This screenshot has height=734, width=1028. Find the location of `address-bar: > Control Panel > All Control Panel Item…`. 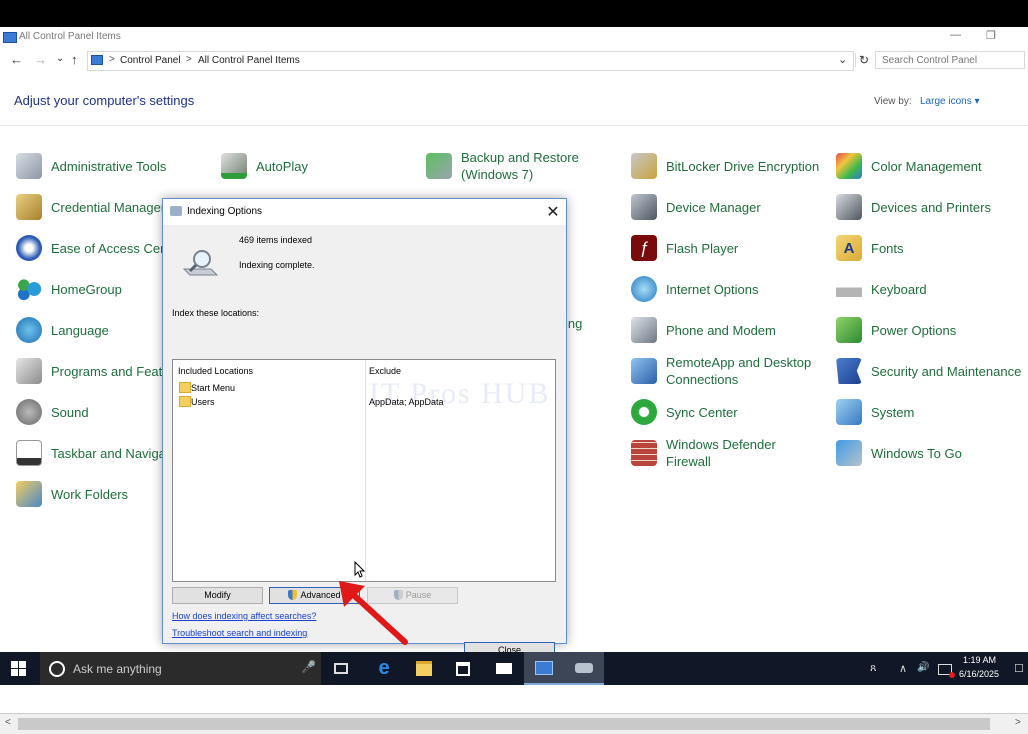

address-bar: > Control Panel > All Control Panel Item… is located at coordinates (478, 61).